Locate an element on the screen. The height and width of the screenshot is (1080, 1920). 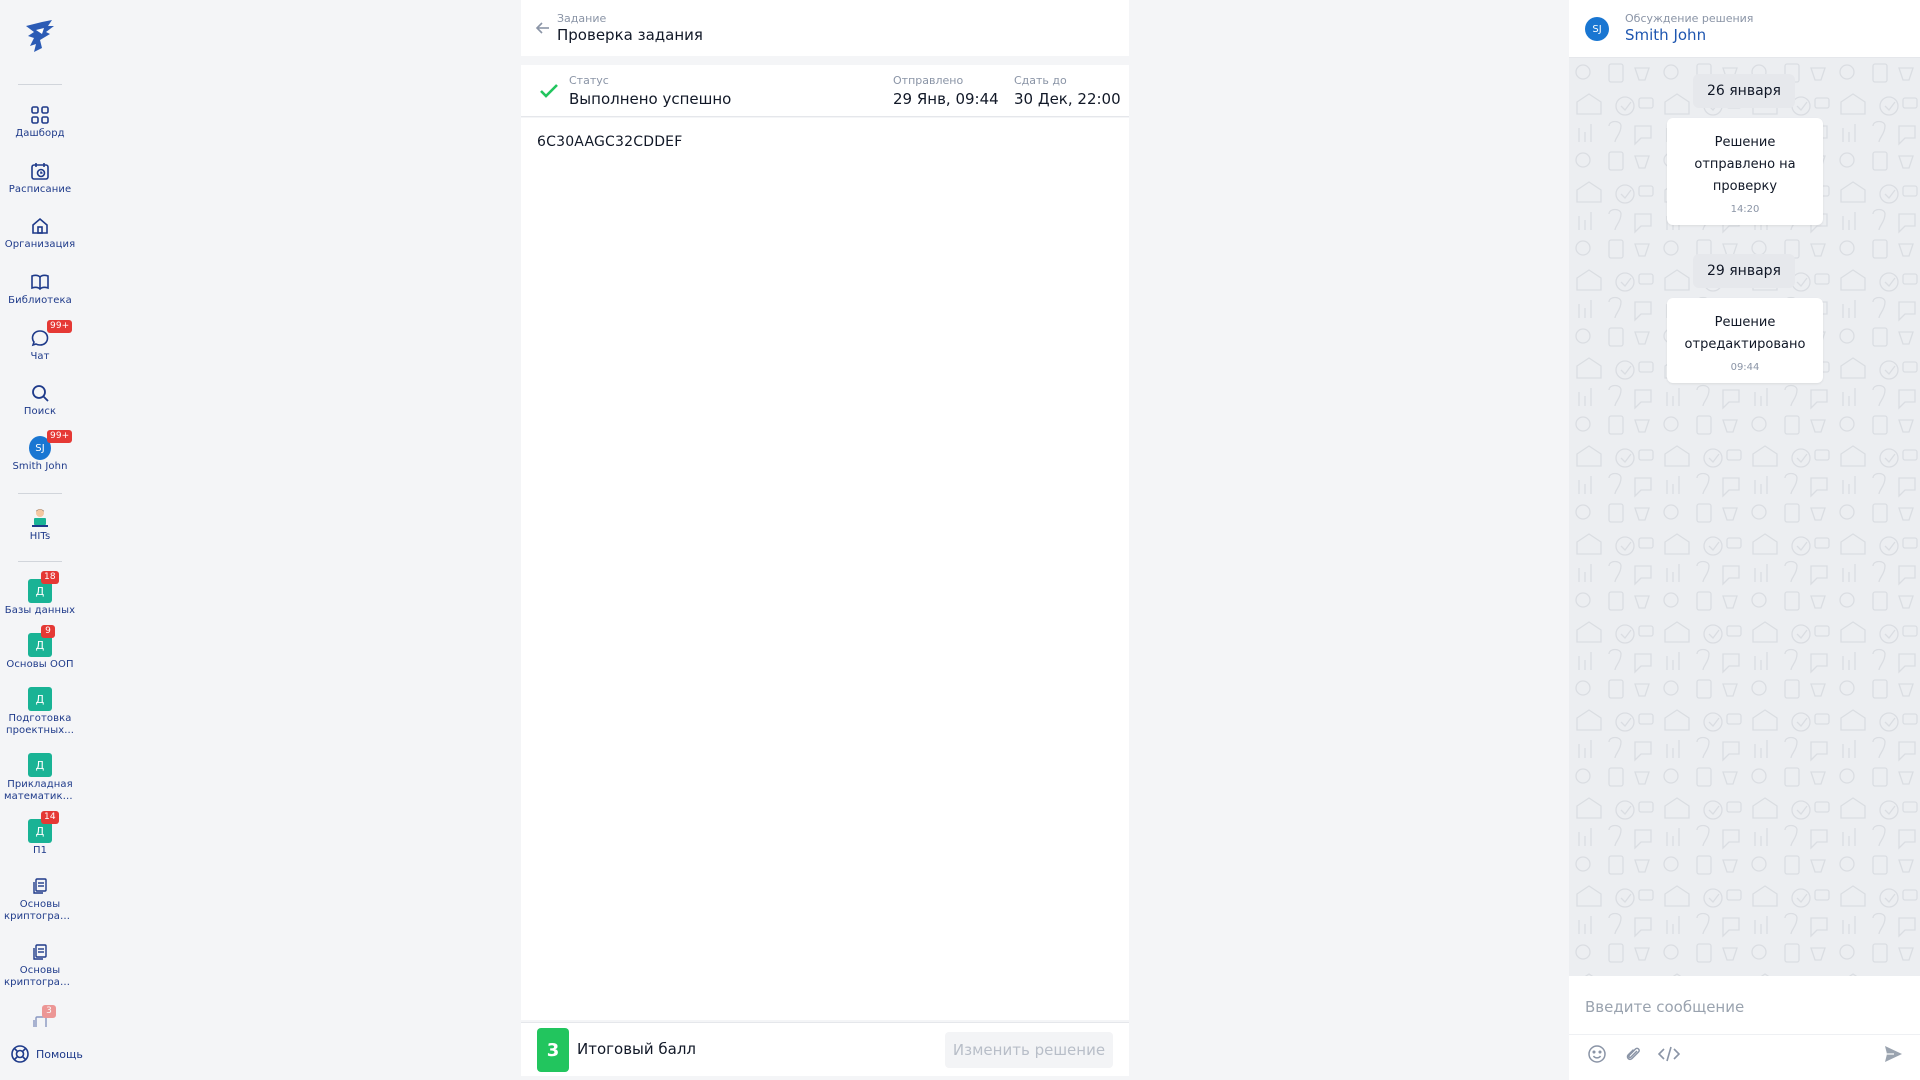
grid-icon is located at coordinates (40, 115).